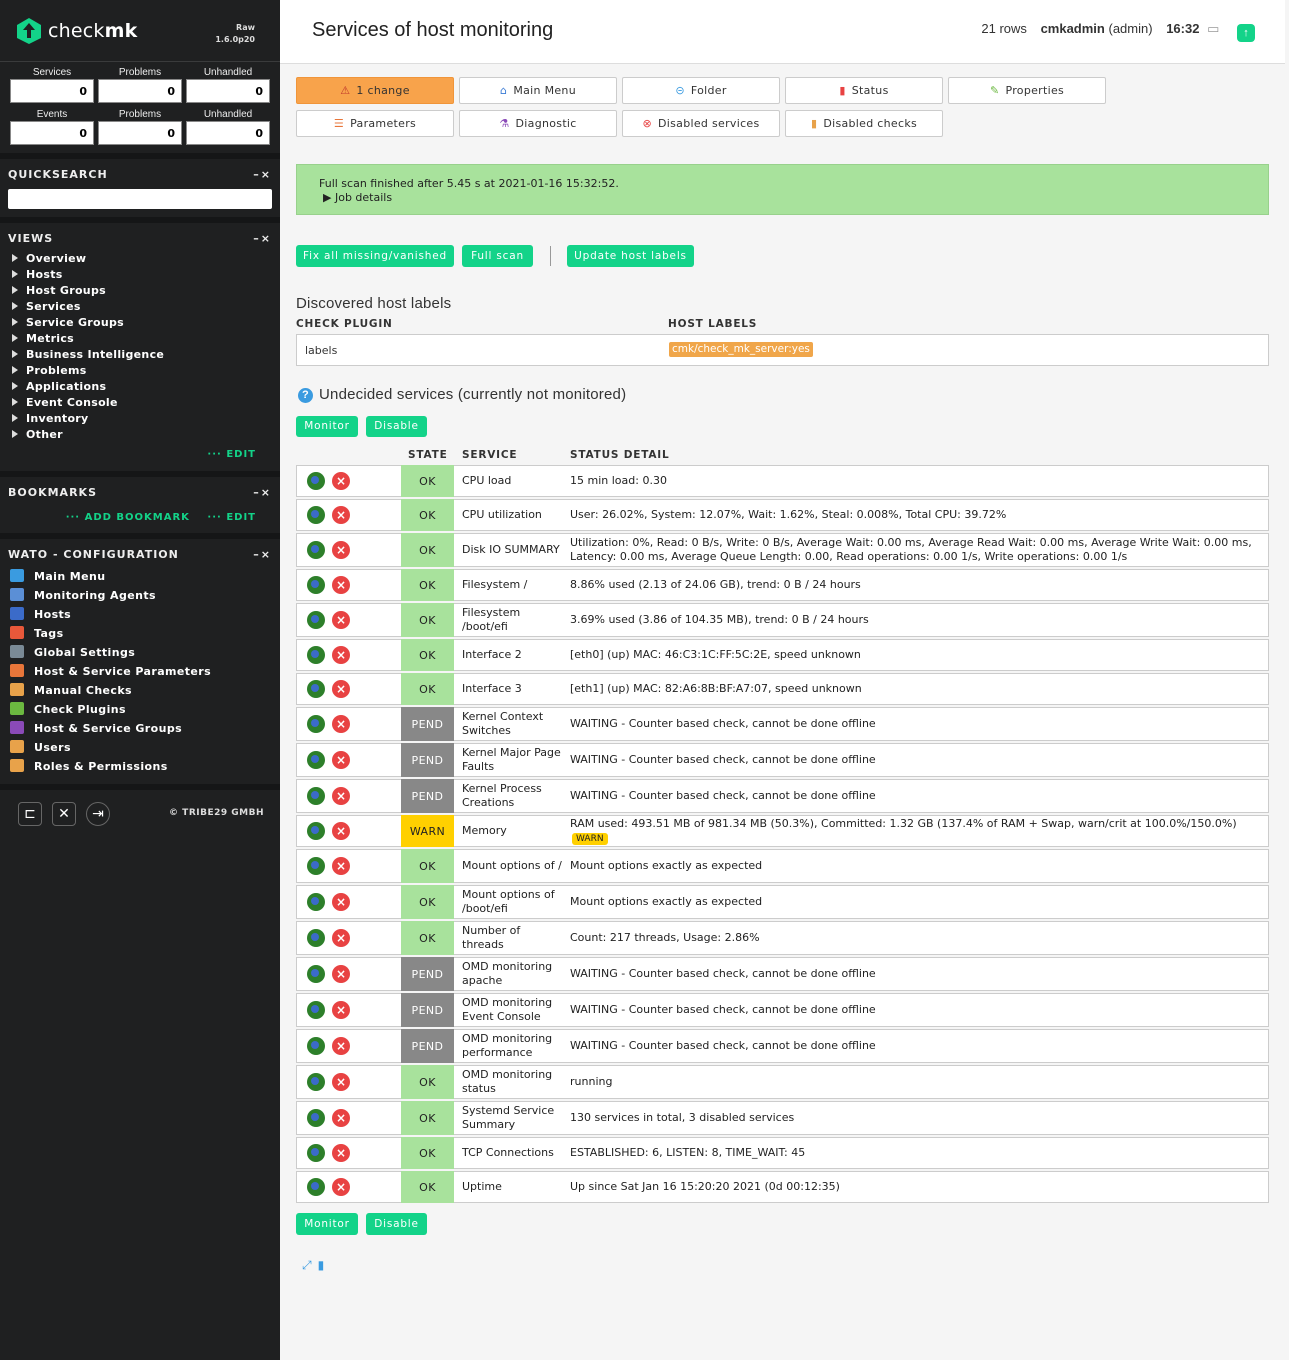  I want to click on view-item-other: Other, so click(140, 435).